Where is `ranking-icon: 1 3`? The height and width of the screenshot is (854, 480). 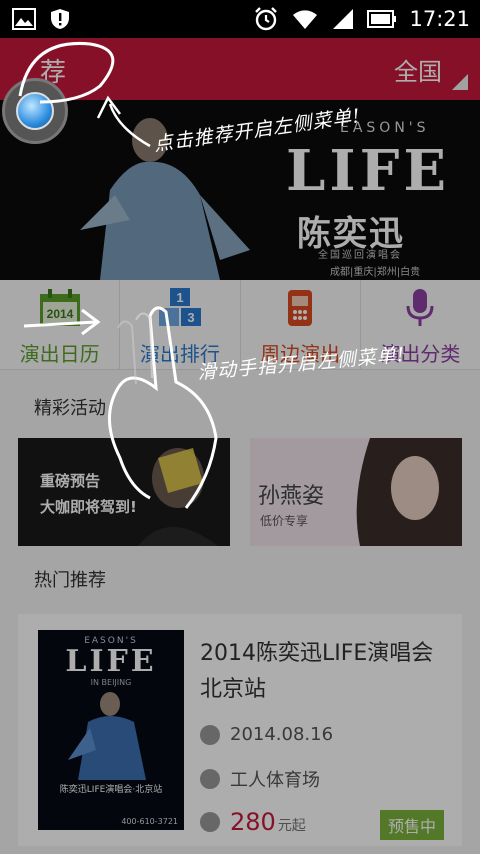
ranking-icon: 1 3 is located at coordinates (179, 307).